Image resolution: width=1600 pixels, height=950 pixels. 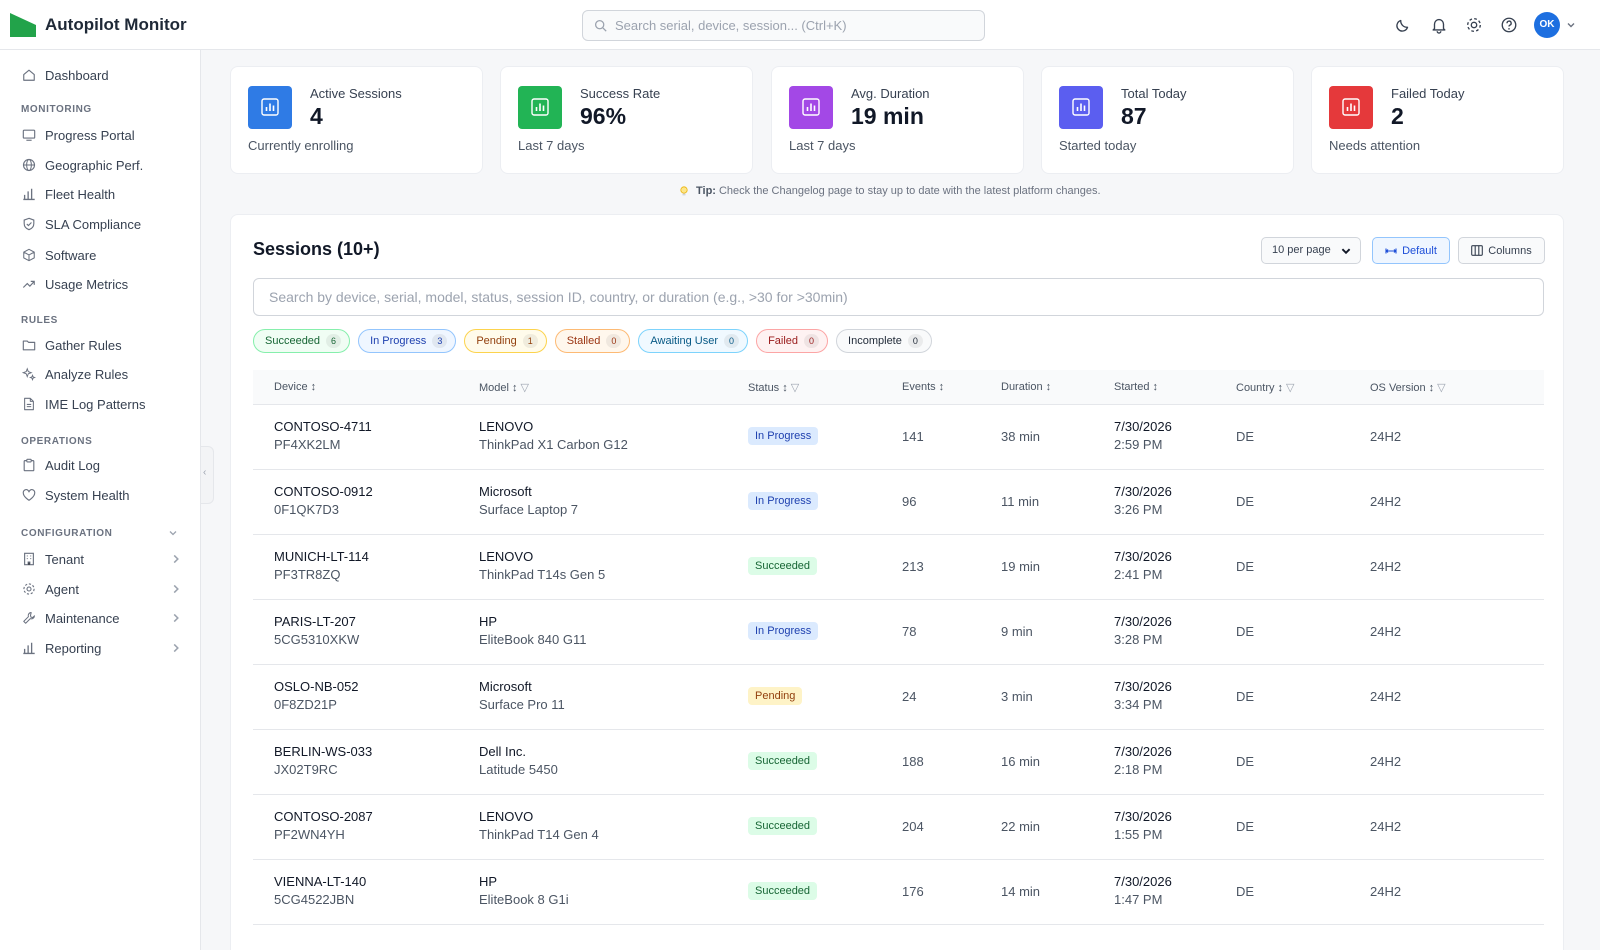 I want to click on help-icon, so click(x=1509, y=25).